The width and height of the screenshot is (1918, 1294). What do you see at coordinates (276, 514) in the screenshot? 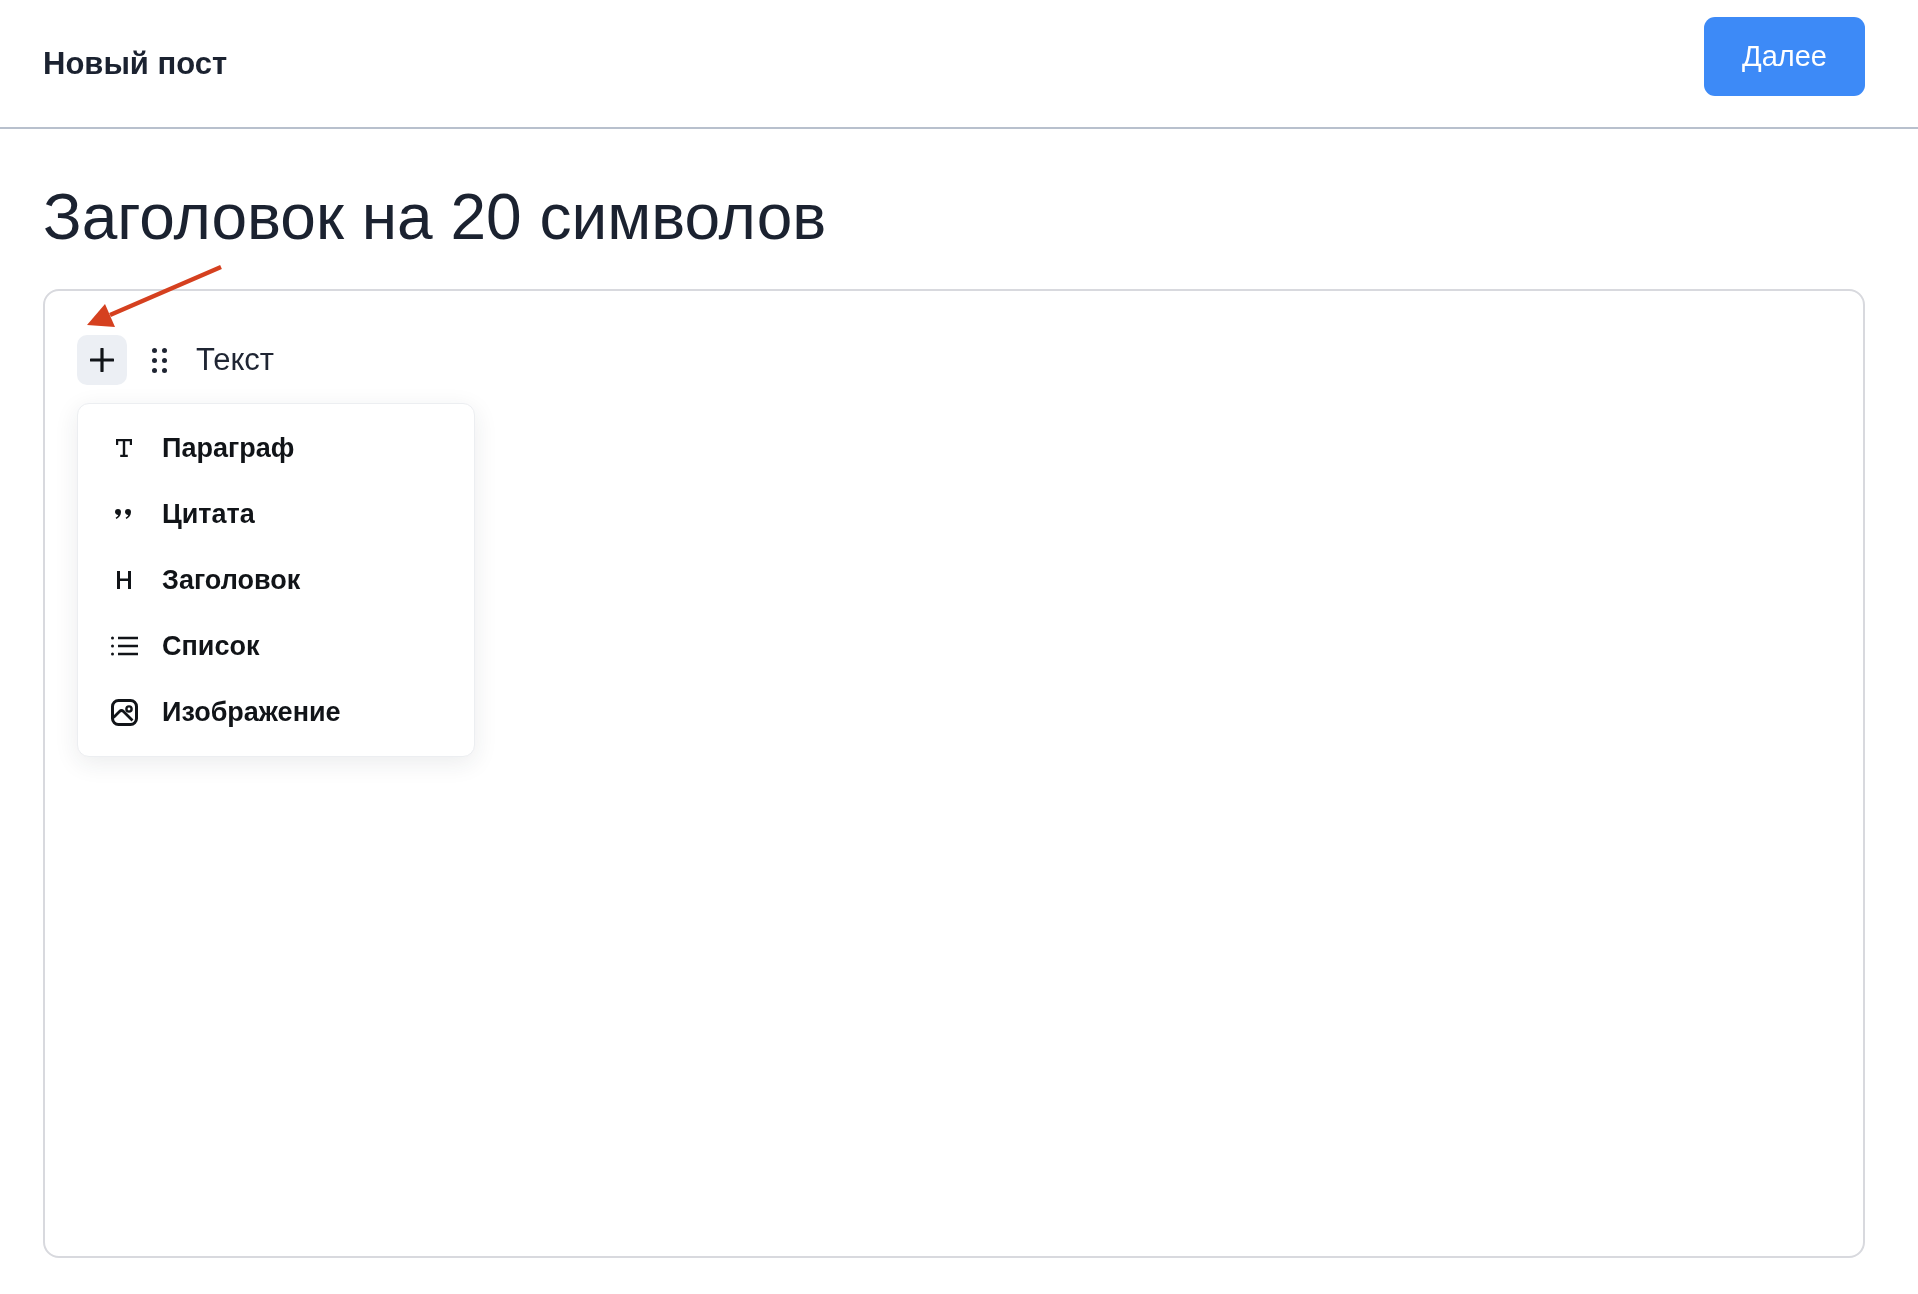
I see `menu-item: Цитата` at bounding box center [276, 514].